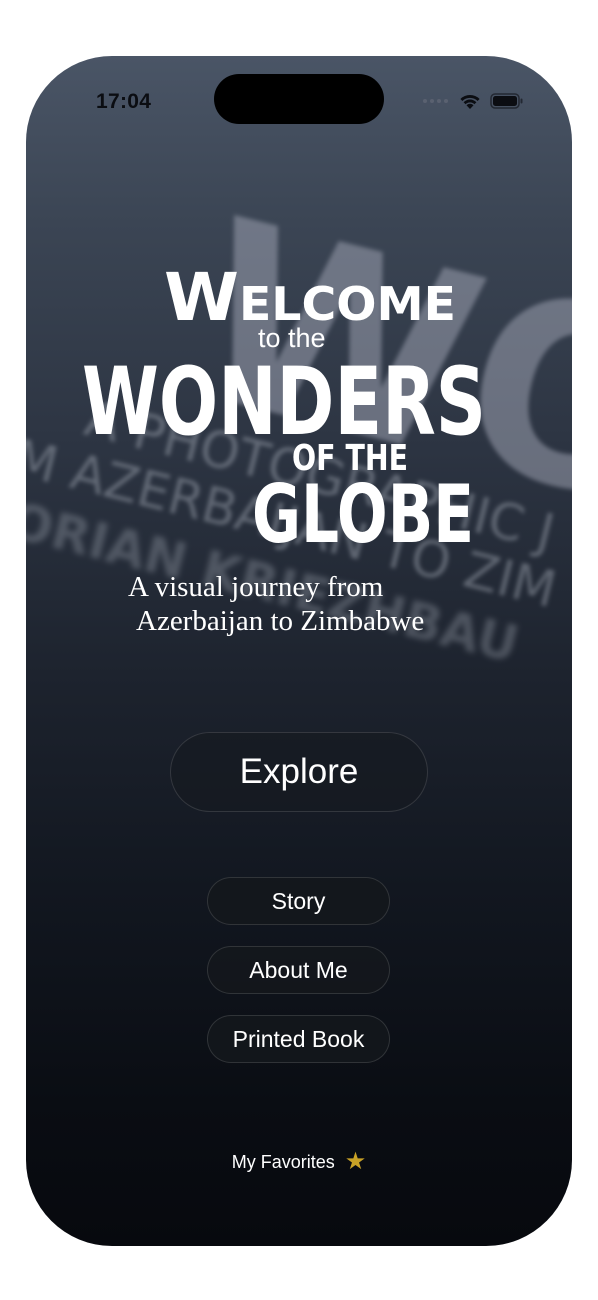  Describe the element at coordinates (284, 402) in the screenshot. I see `title-wonders: Wonders` at that location.